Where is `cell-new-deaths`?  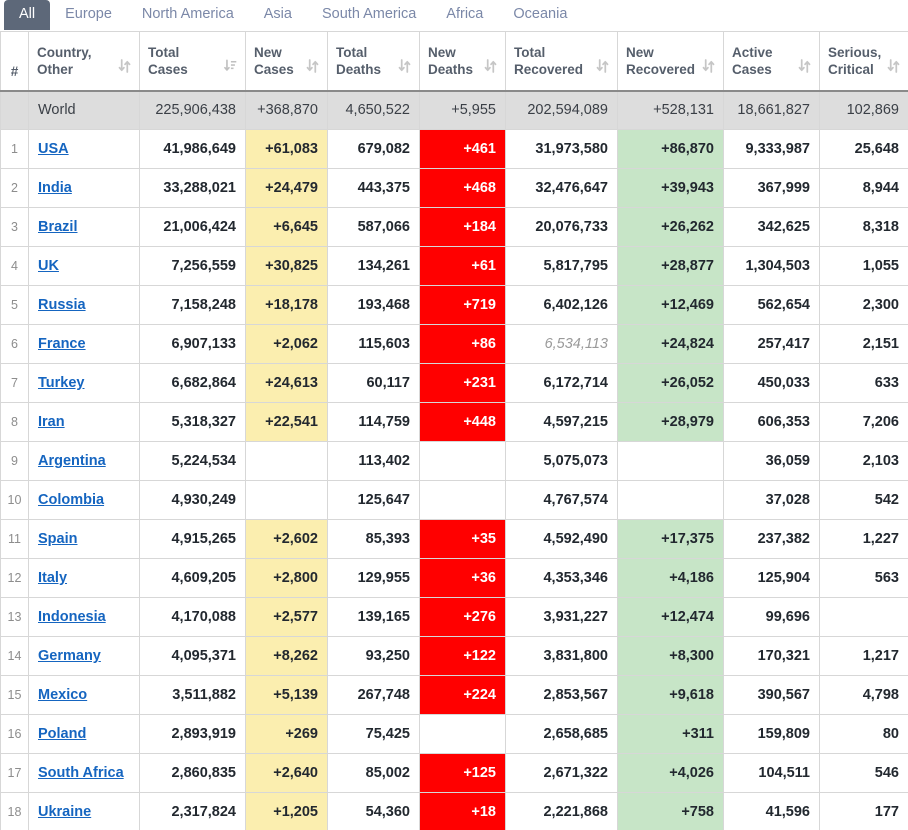
cell-new-deaths is located at coordinates (462, 500).